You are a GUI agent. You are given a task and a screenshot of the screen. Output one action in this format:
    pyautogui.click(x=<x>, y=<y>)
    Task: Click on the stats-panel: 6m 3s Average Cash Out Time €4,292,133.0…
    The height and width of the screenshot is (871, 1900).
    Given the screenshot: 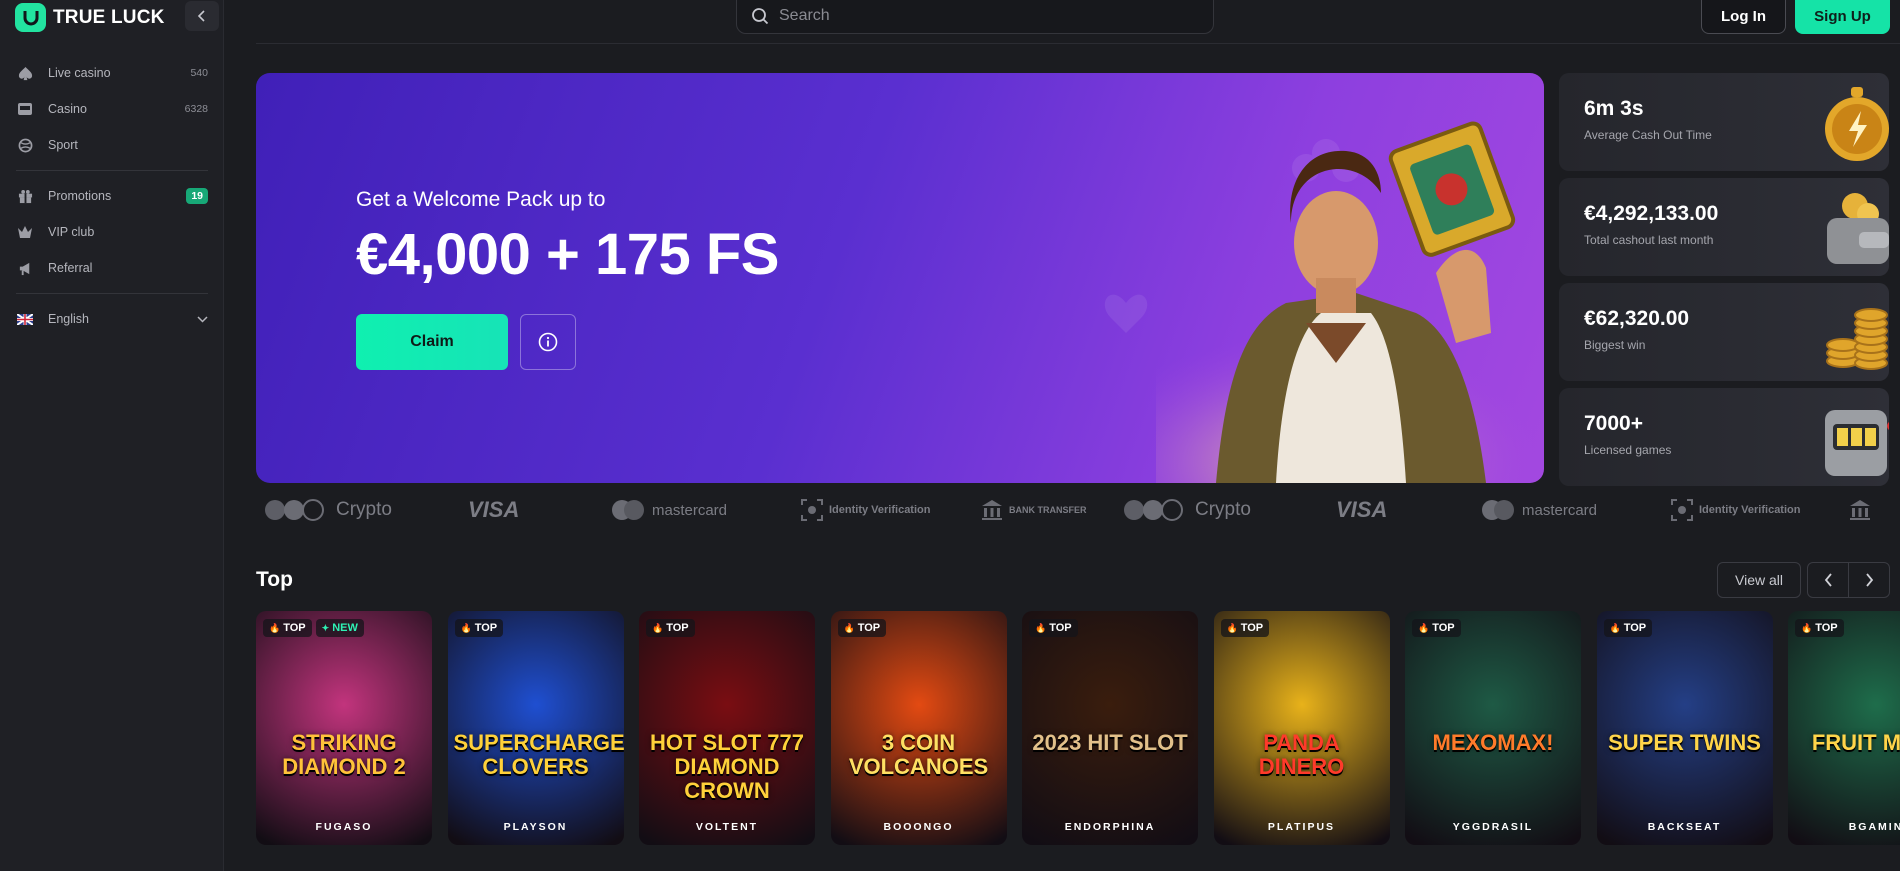 What is the action you would take?
    pyautogui.click(x=1724, y=283)
    